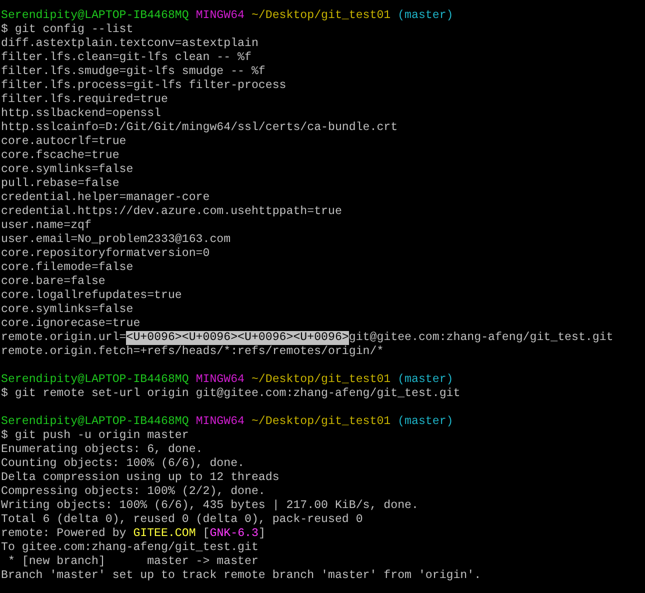 This screenshot has width=645, height=593. What do you see at coordinates (171, 212) in the screenshot?
I see `output-text: credential.https://dev.azure.com.usehttppath=true` at bounding box center [171, 212].